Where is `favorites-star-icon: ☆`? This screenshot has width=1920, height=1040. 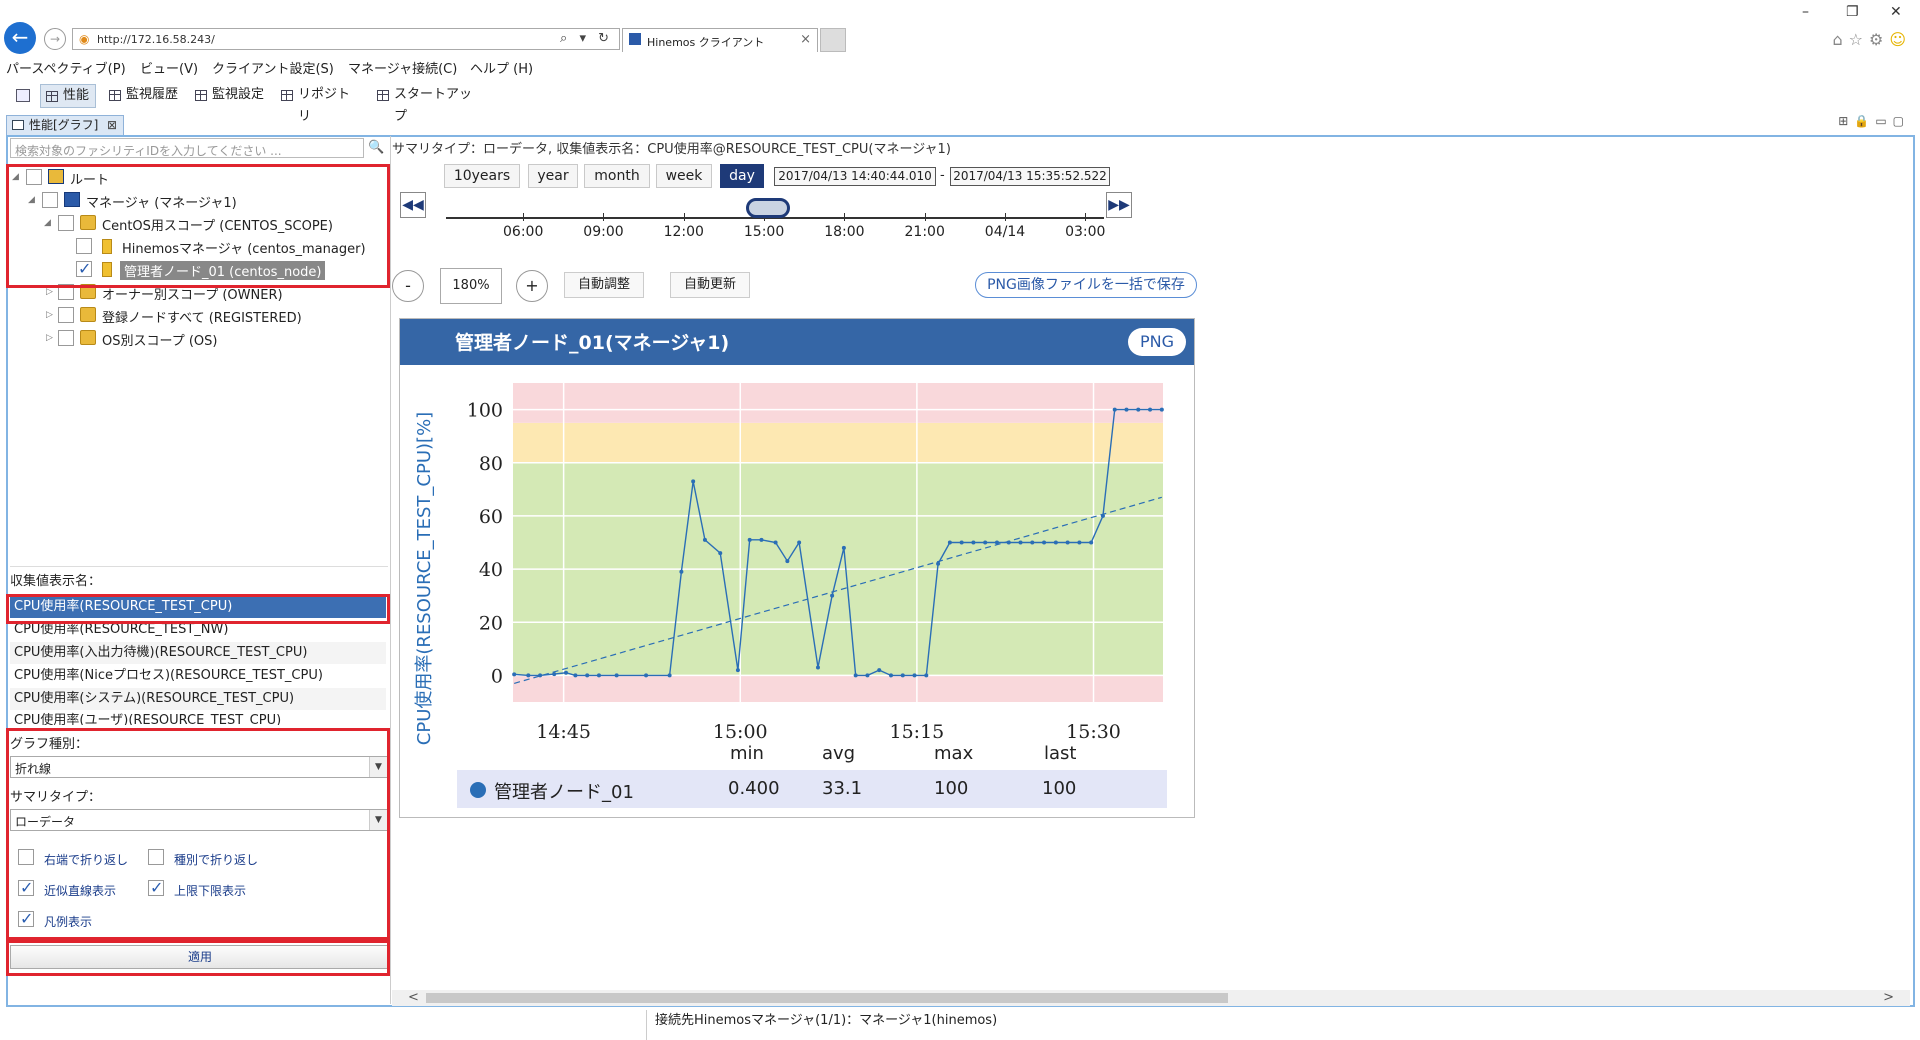
favorites-star-icon: ☆ is located at coordinates (1859, 39).